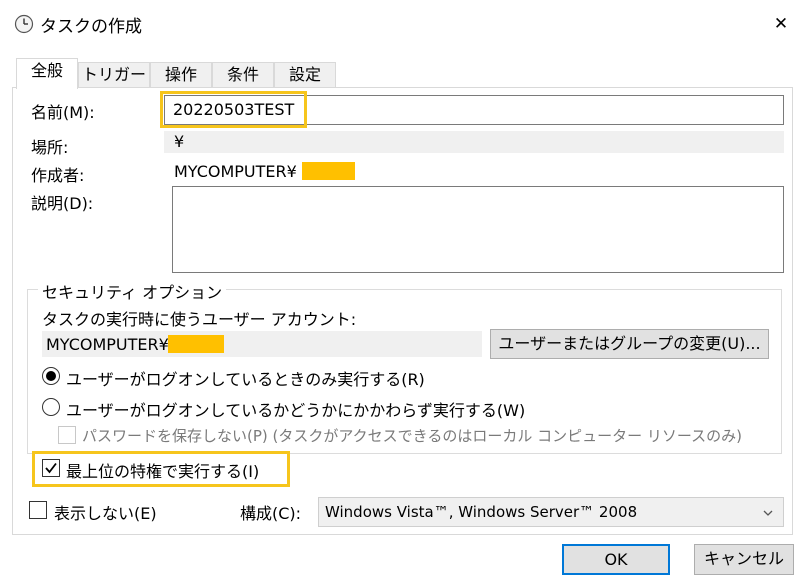 This screenshot has width=806, height=575. What do you see at coordinates (481, 512) in the screenshot?
I see `configure-value: Windows Vista™, Windows Server™ 2008` at bounding box center [481, 512].